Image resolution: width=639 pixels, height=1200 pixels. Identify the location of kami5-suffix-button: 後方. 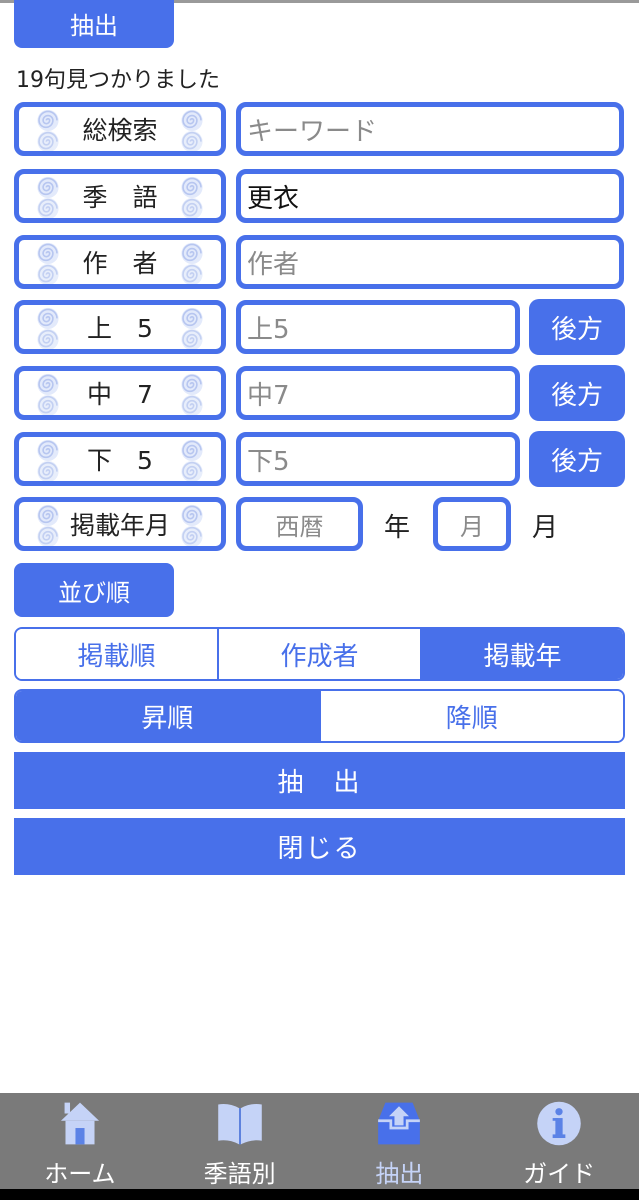
(577, 327).